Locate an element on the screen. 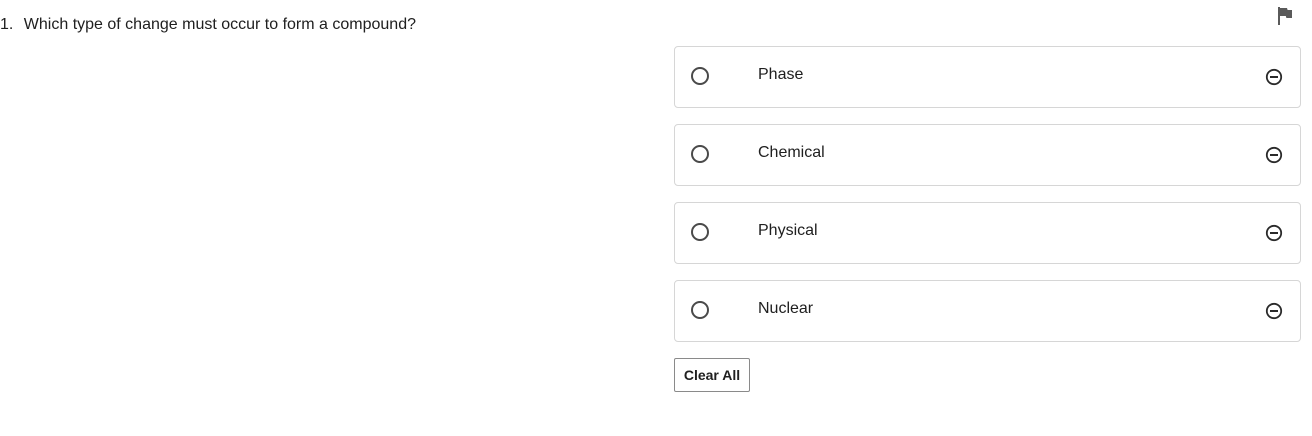 The width and height of the screenshot is (1312, 436). choice-label: Physical is located at coordinates (788, 230).